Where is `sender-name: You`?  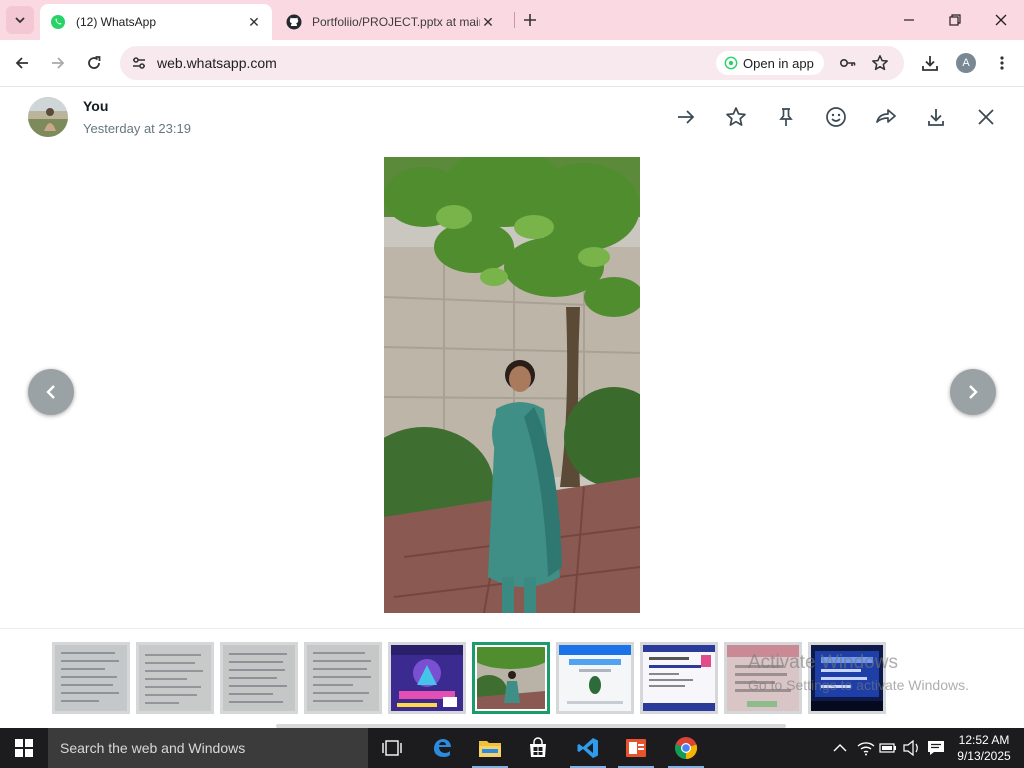
sender-name: You is located at coordinates (96, 106).